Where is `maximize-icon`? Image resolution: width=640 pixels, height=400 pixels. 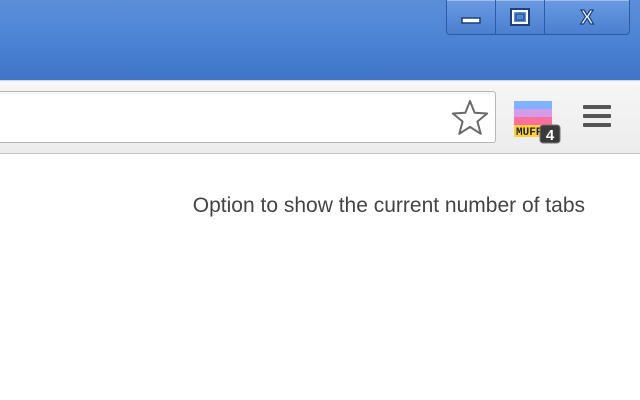 maximize-icon is located at coordinates (520, 17).